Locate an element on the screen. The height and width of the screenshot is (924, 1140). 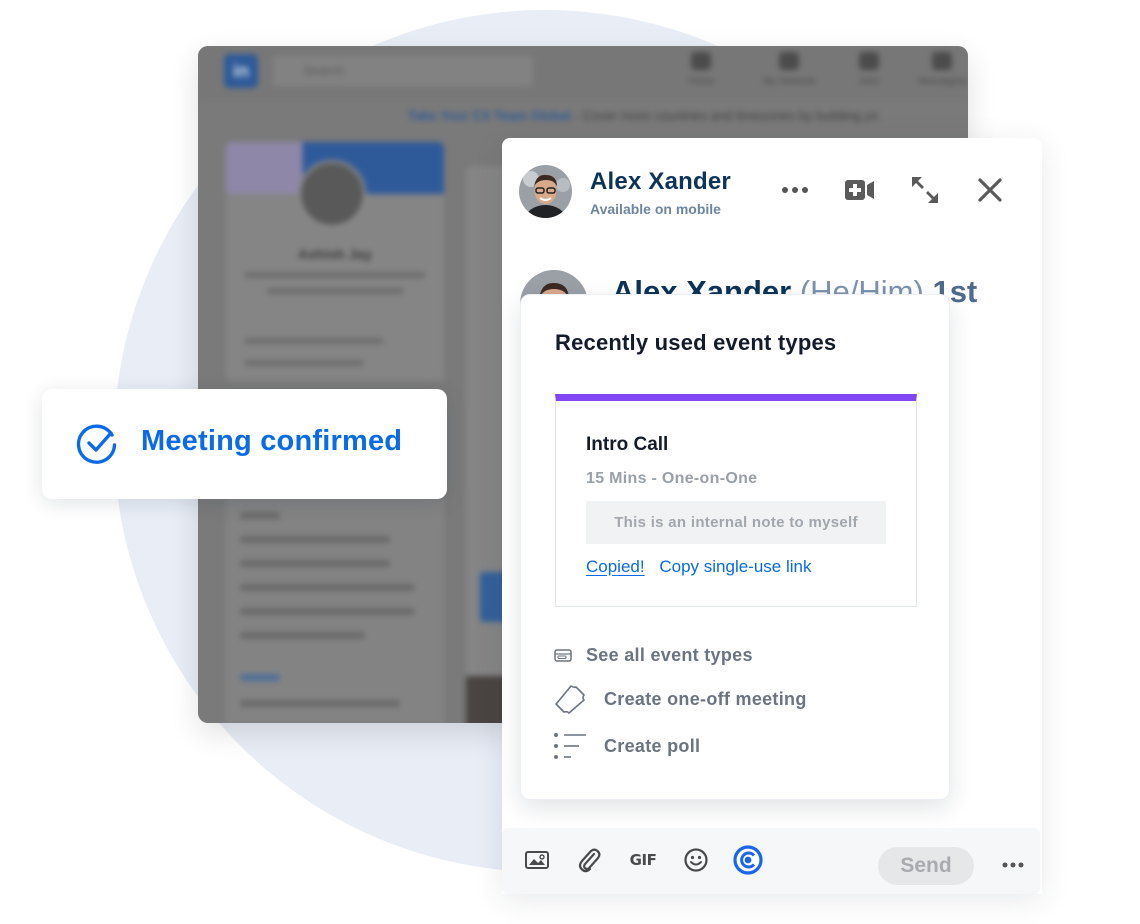
create-poll: Create poll is located at coordinates (626, 746).